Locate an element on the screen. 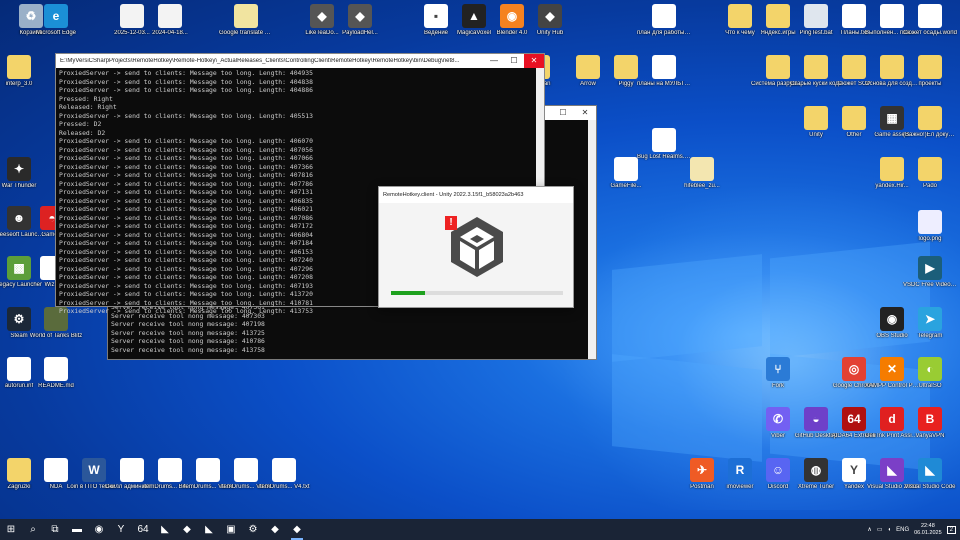 This screenshot has height=540, width=960. app-icon: ⑂ is located at coordinates (778, 369).